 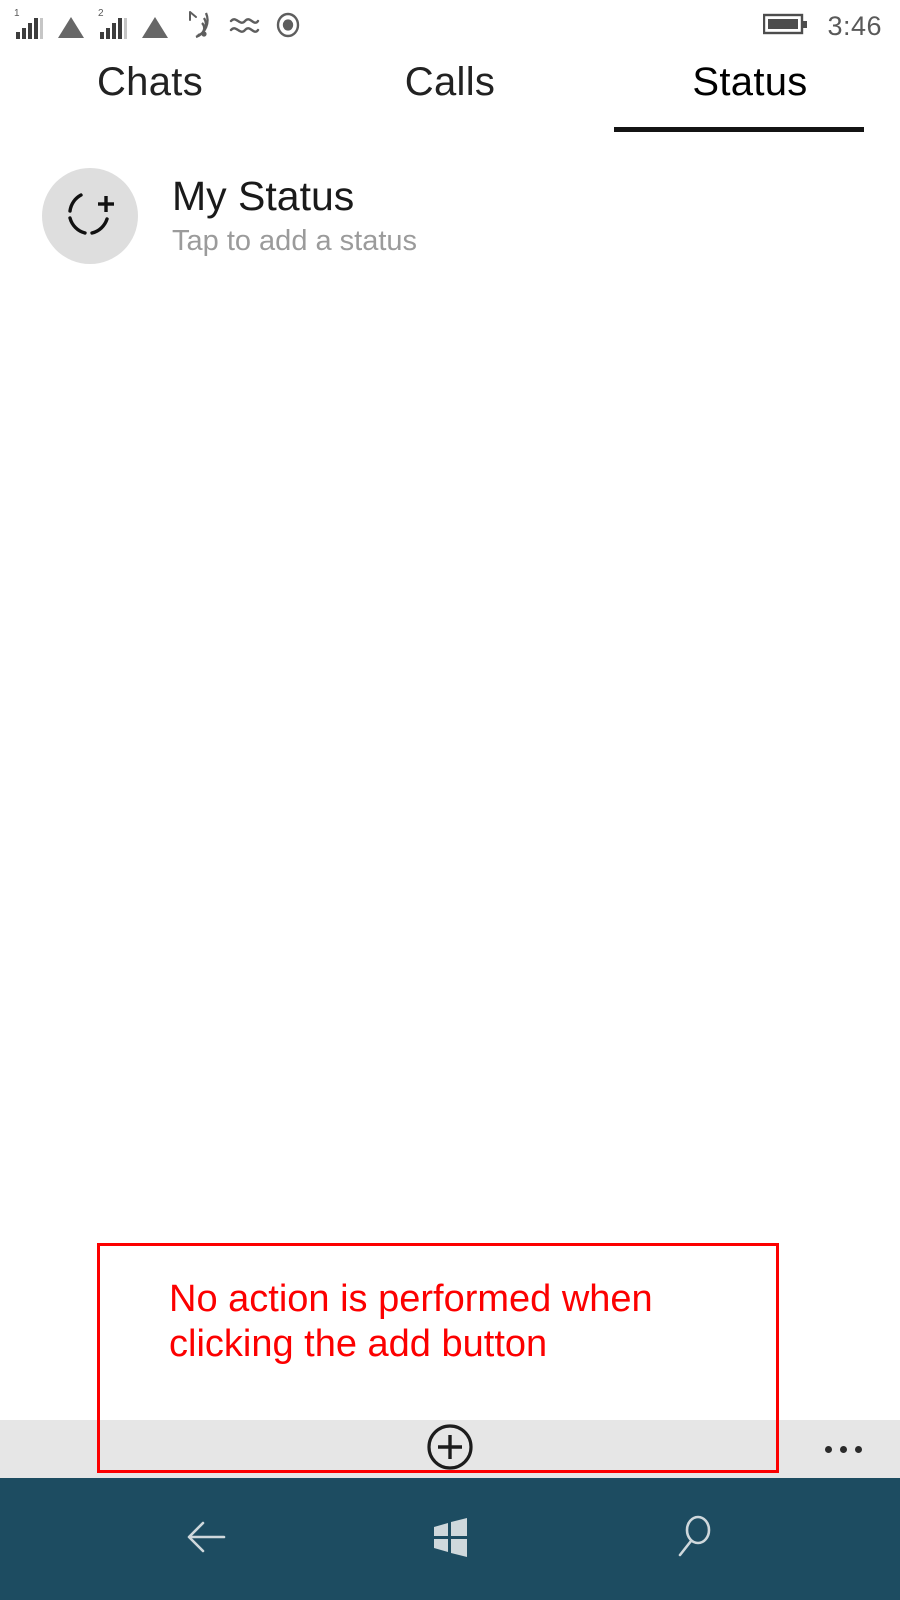 I want to click on more-options-button, so click(x=843, y=1449).